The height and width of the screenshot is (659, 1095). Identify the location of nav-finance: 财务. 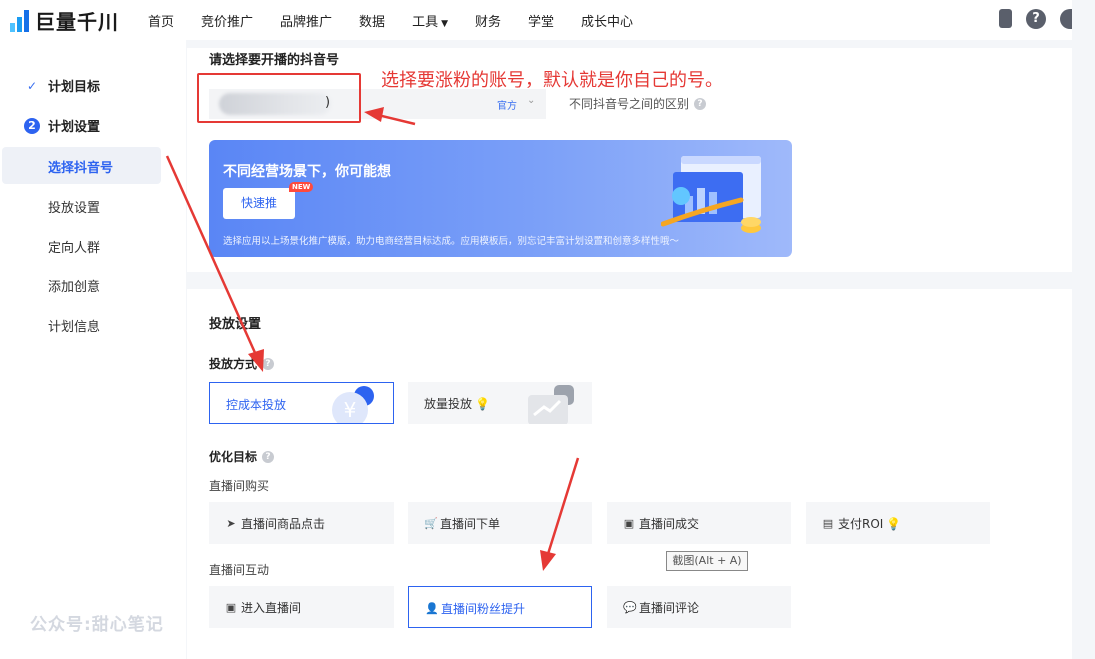
(488, 20).